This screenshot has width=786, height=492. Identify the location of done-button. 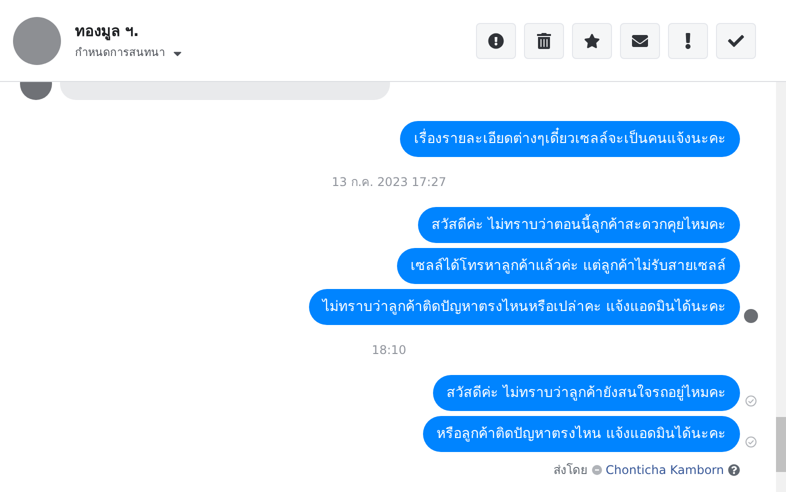
(736, 40).